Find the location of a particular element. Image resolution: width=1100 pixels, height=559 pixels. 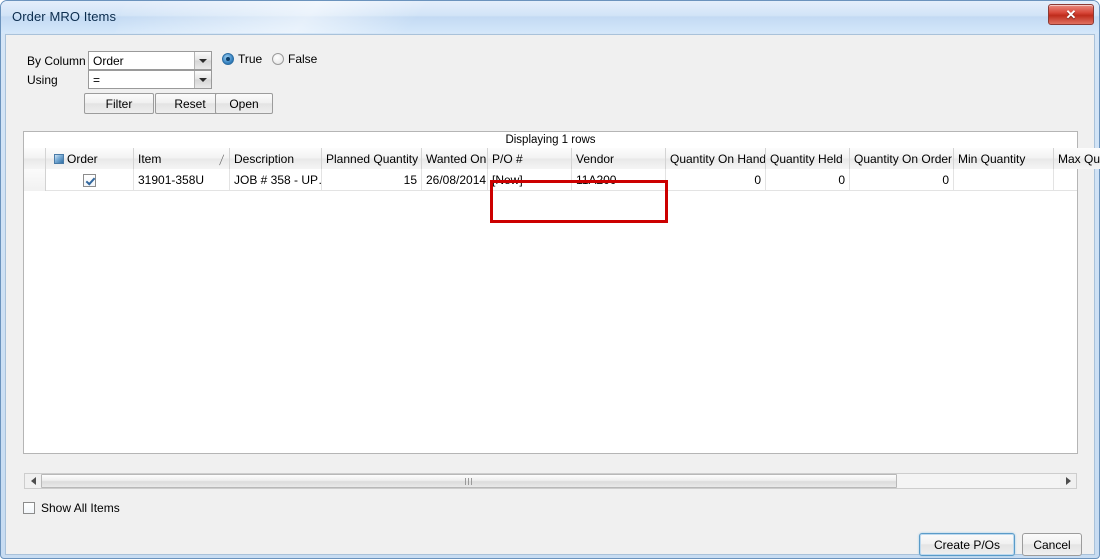

close-button: ✕ is located at coordinates (1071, 14).